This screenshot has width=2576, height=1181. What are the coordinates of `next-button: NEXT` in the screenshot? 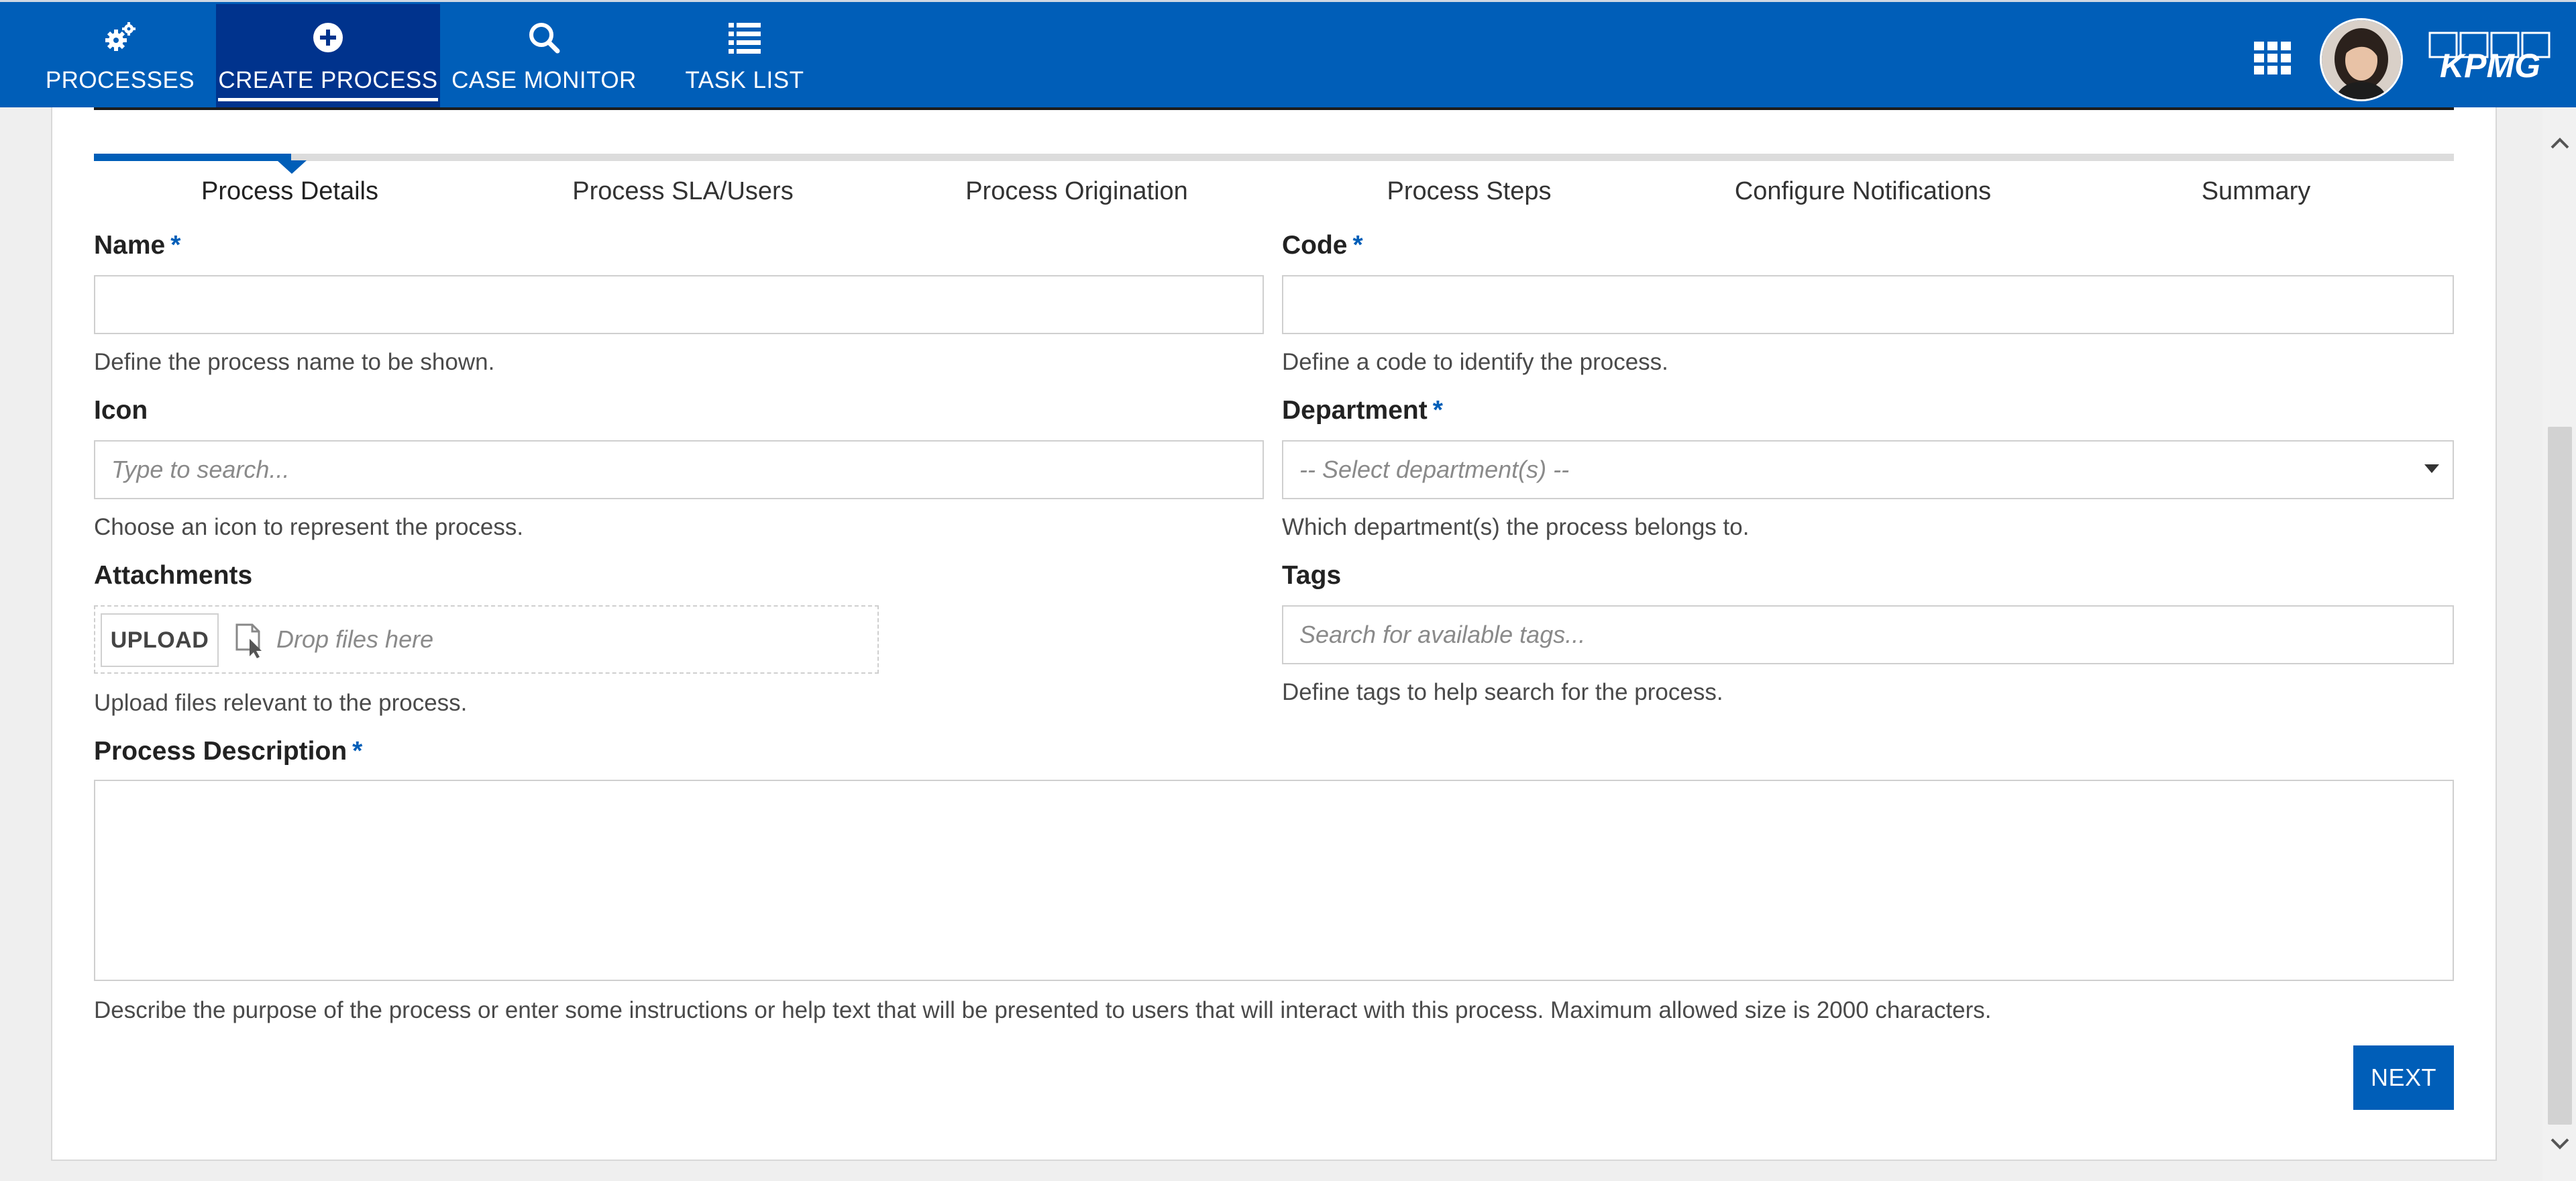 It's located at (2403, 1077).